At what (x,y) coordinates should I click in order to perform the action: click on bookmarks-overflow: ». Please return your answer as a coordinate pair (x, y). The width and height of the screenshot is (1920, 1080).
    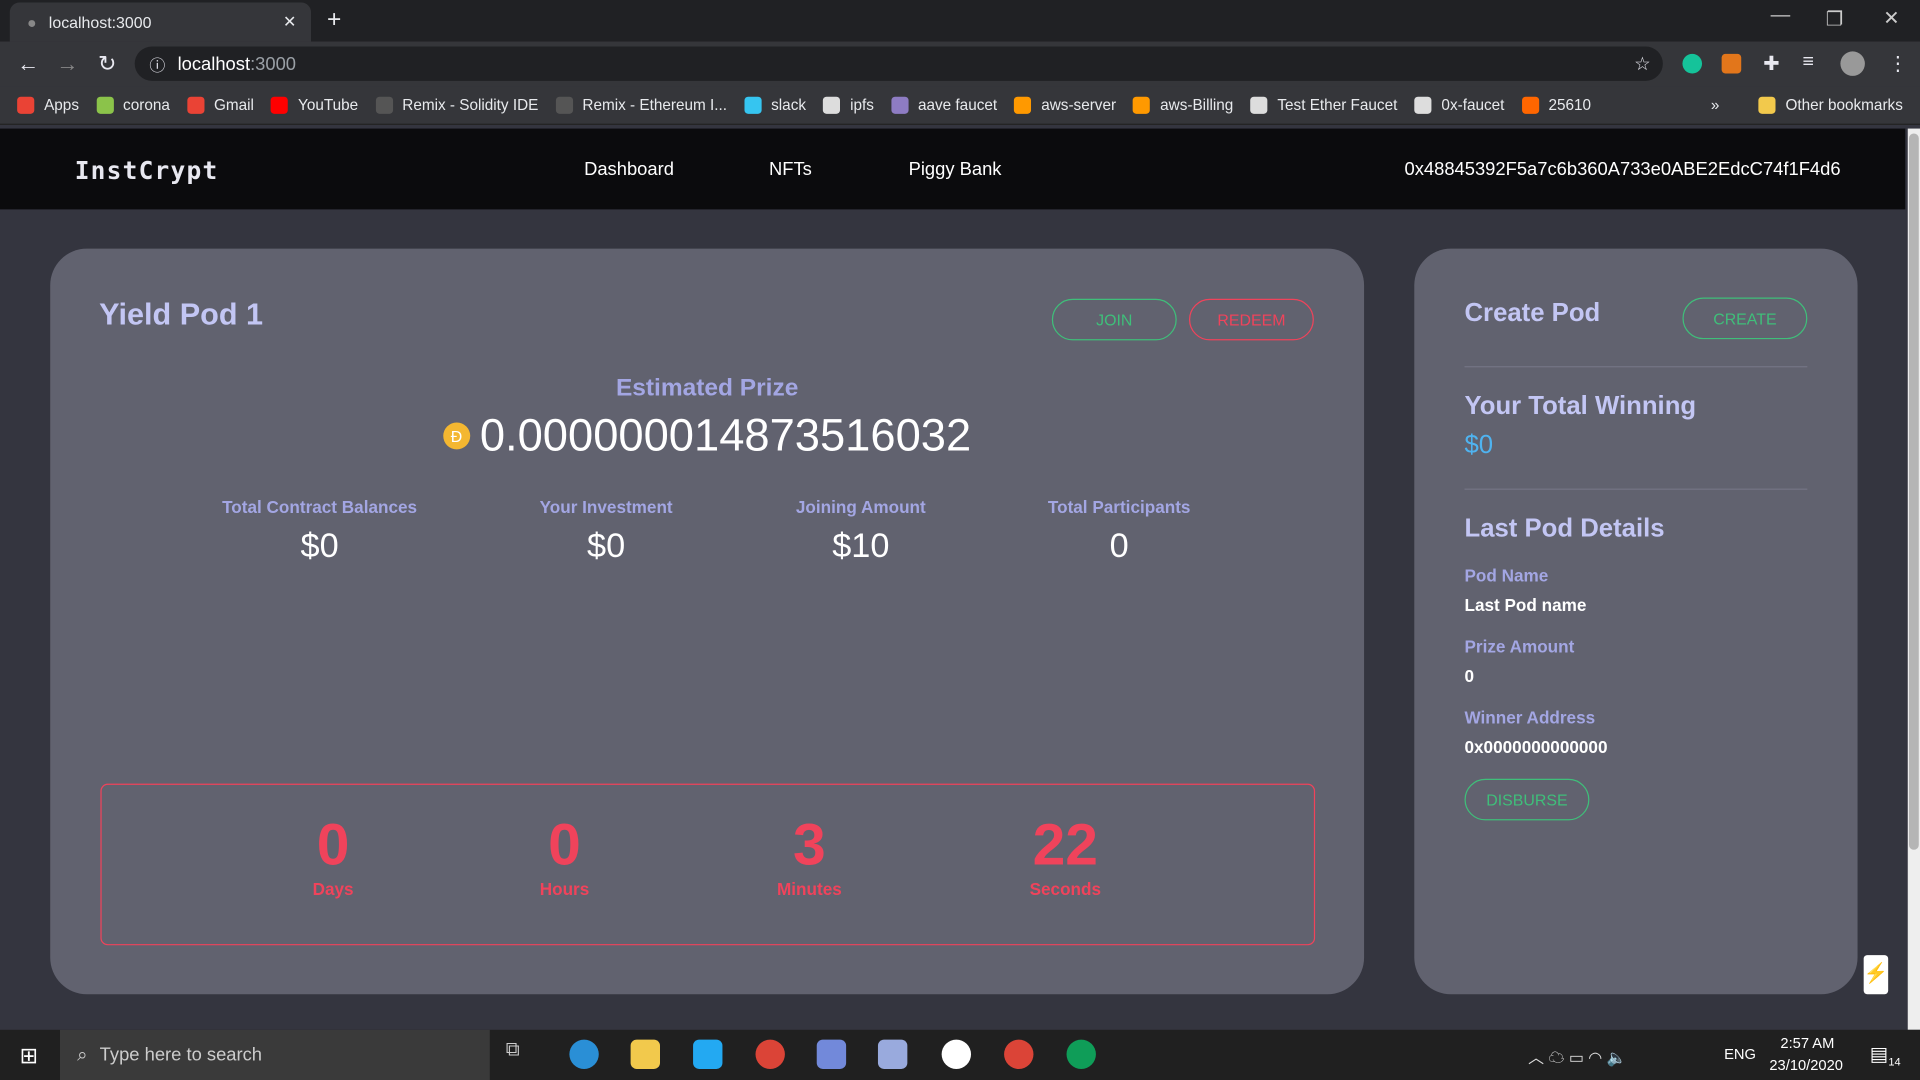
    Looking at the image, I should click on (1715, 105).